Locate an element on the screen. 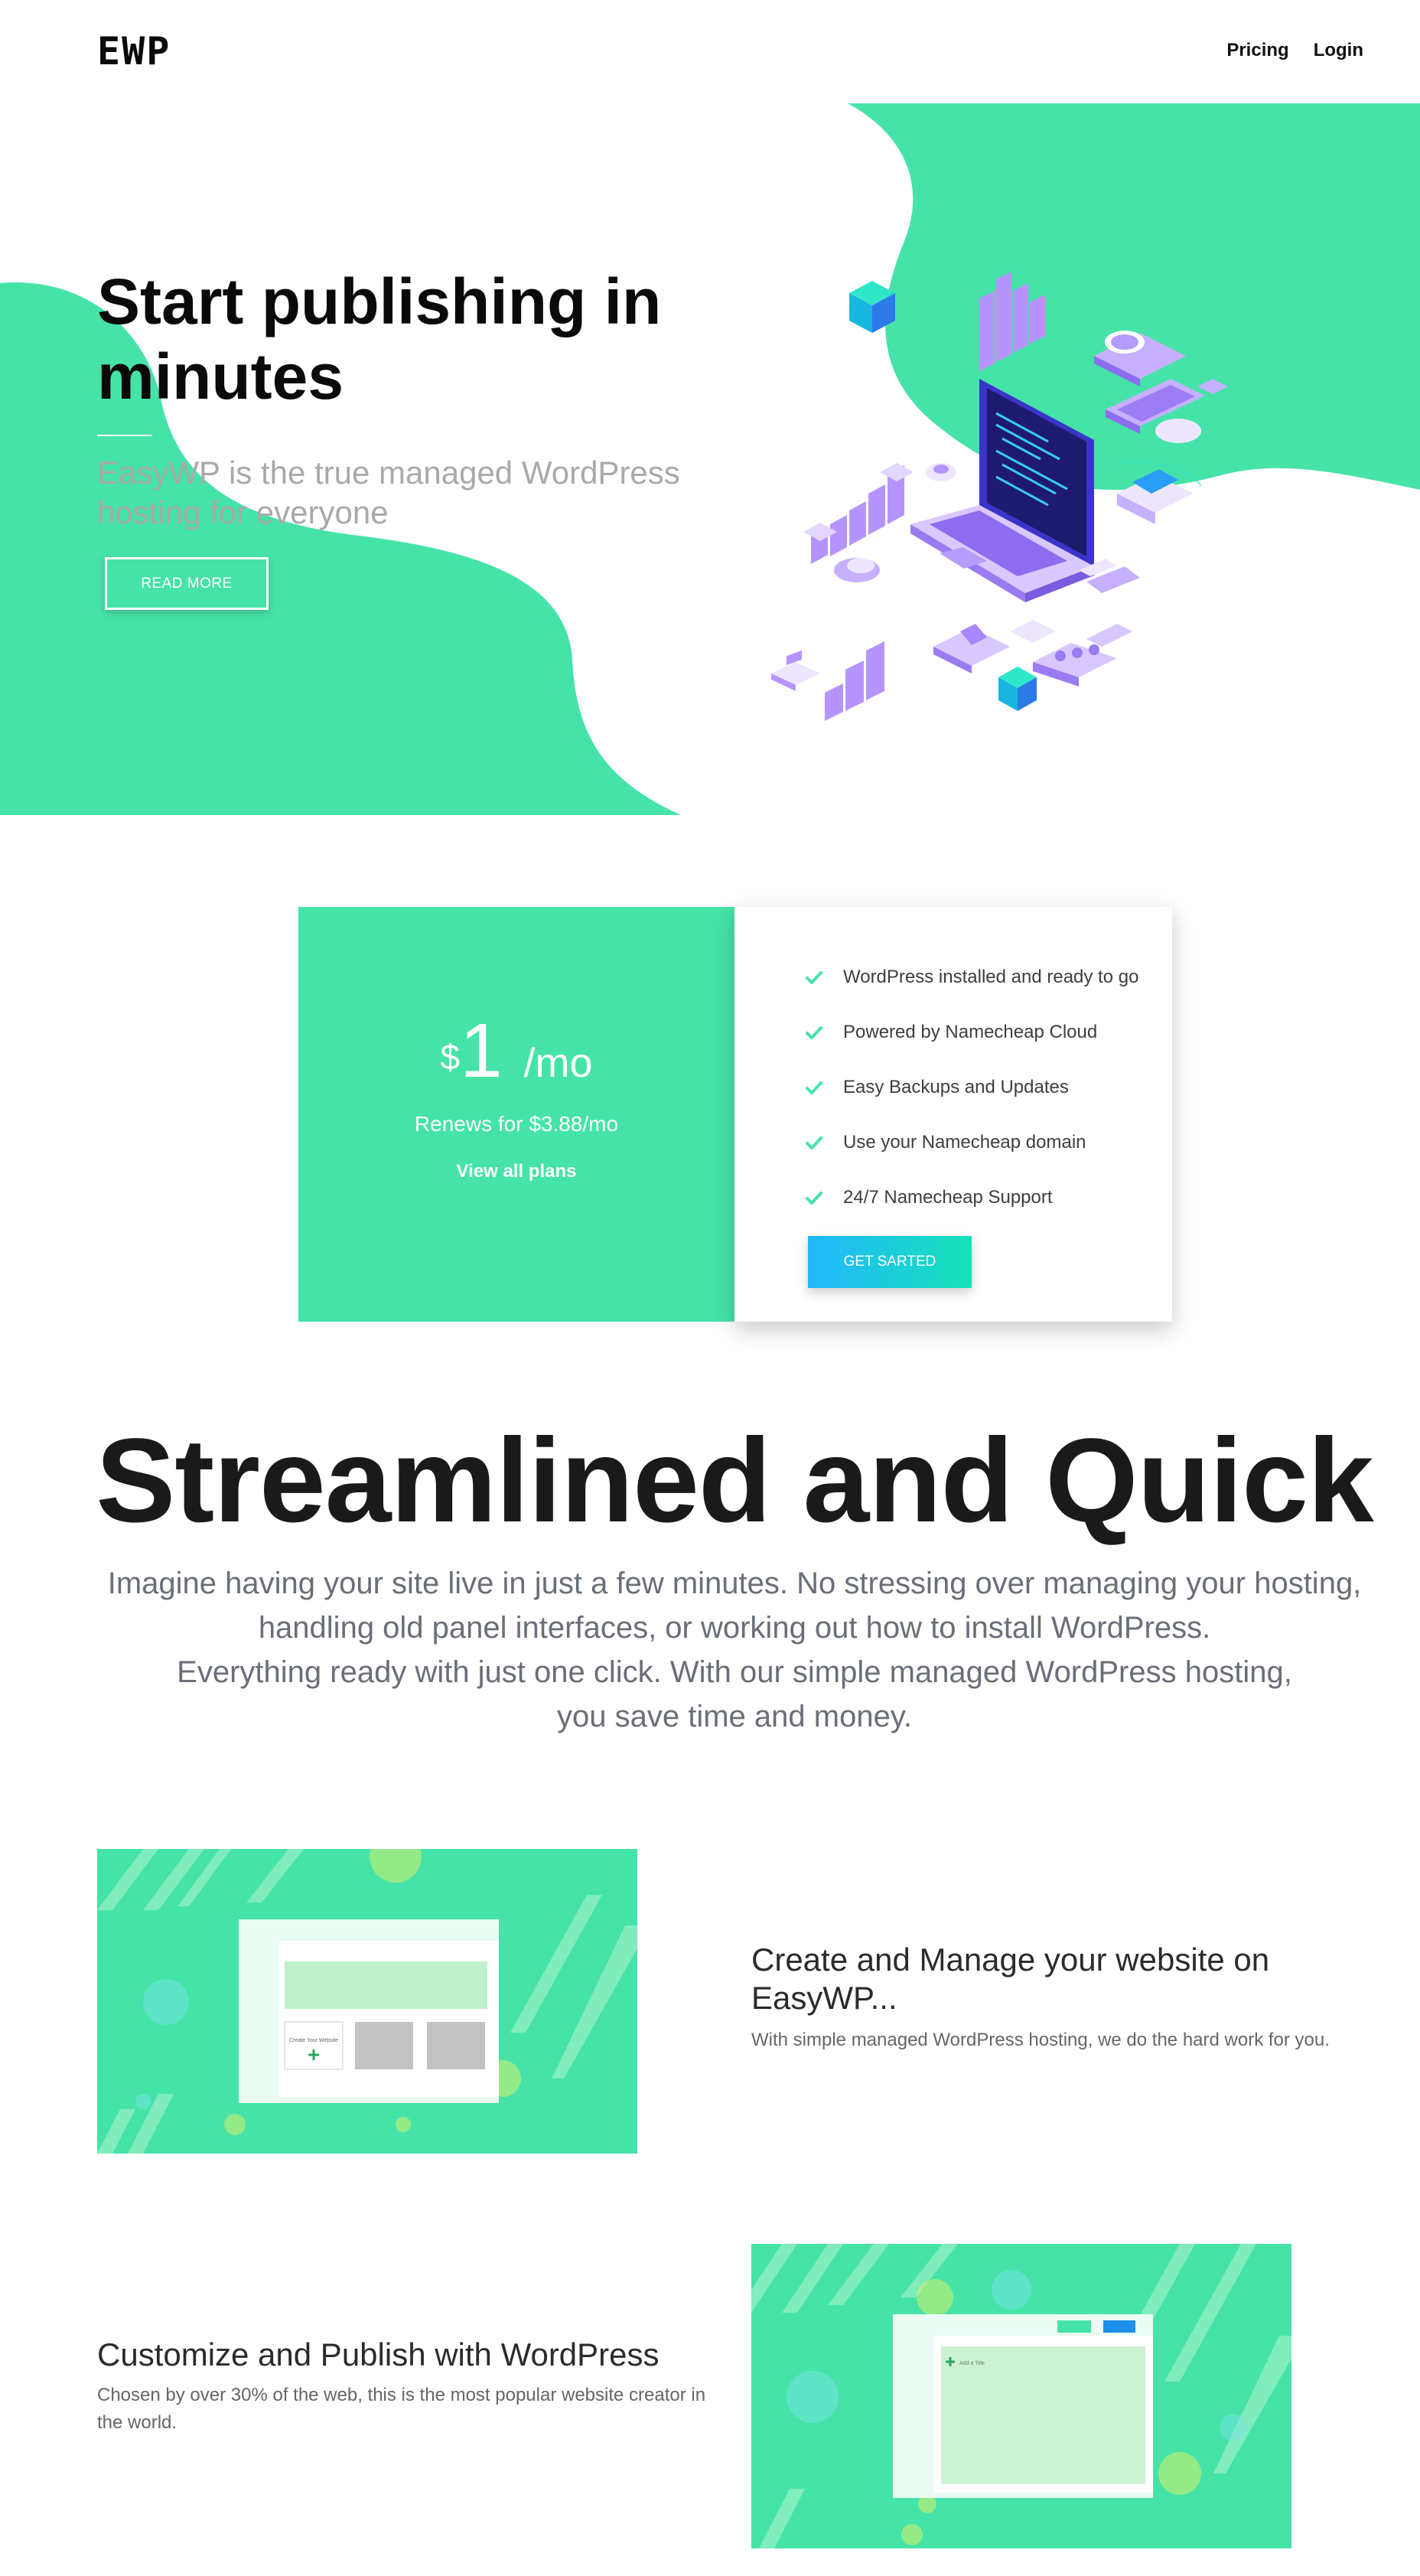  laptop-isometric-illustration is located at coordinates (1000, 496).